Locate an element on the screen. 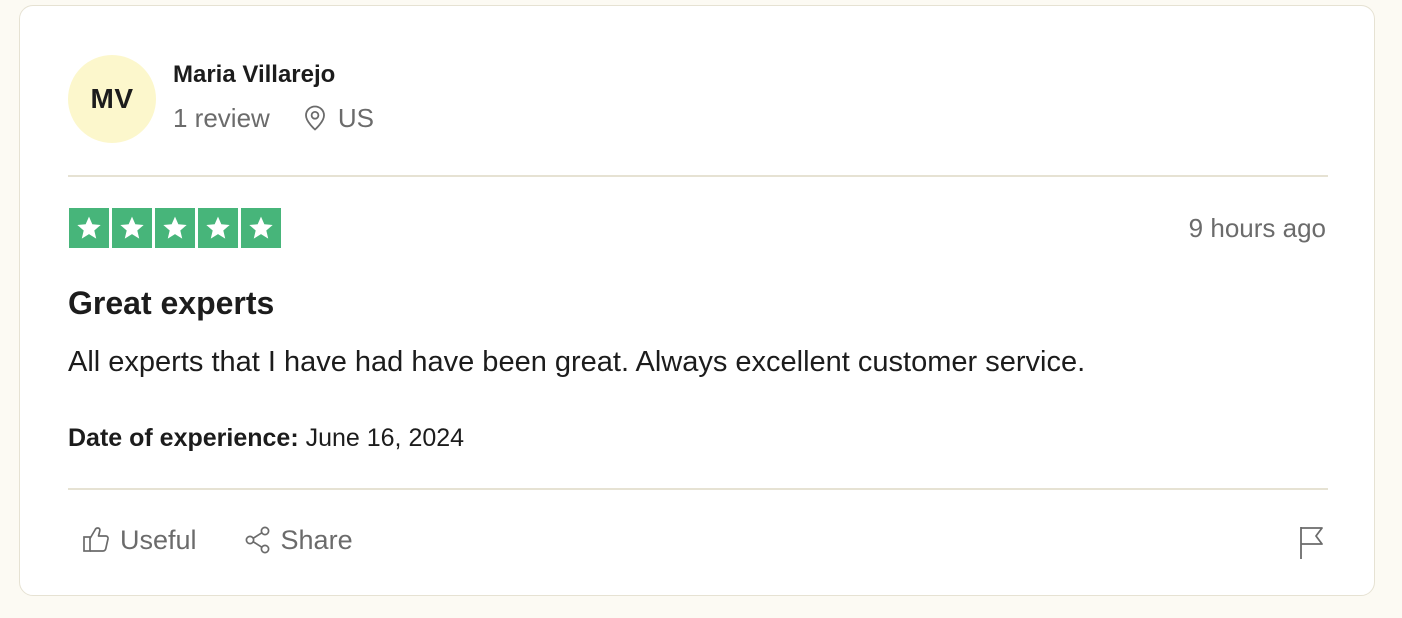  flag-icon is located at coordinates (1311, 543).